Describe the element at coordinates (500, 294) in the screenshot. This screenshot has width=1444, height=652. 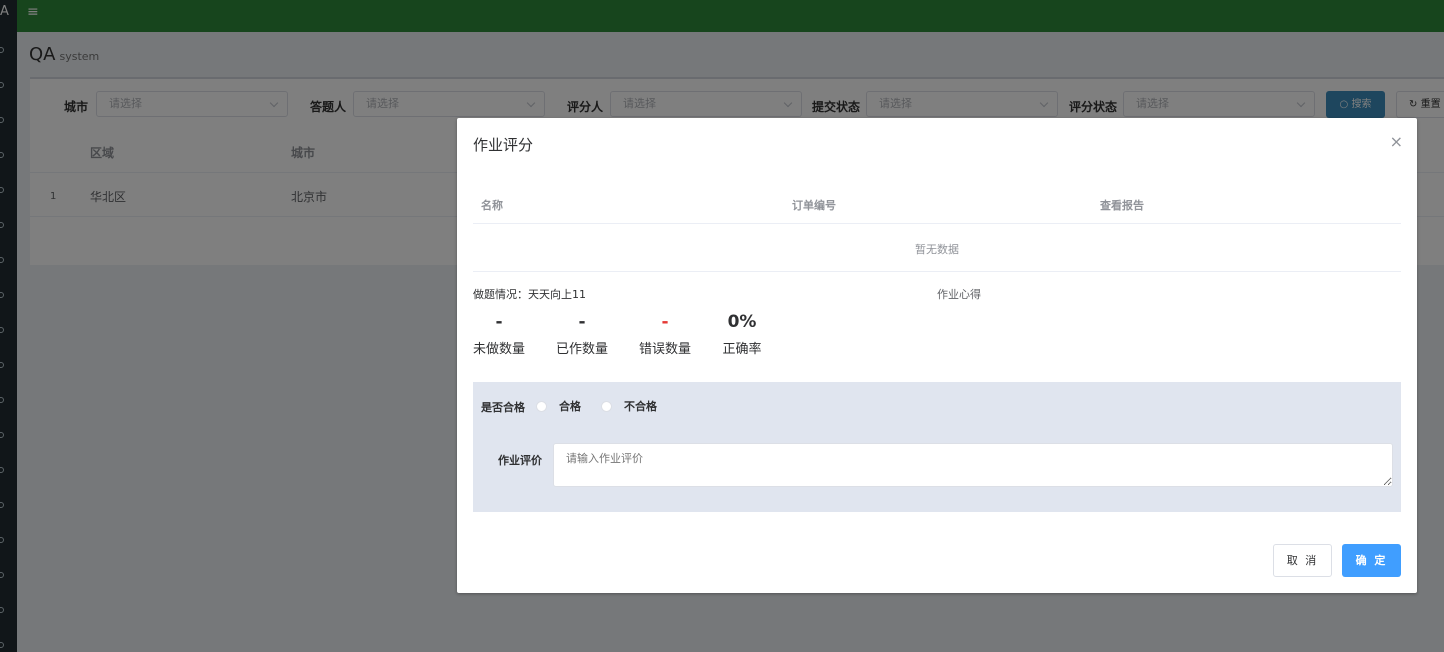
I see `progress-status-prefix: 做题情况：` at that location.